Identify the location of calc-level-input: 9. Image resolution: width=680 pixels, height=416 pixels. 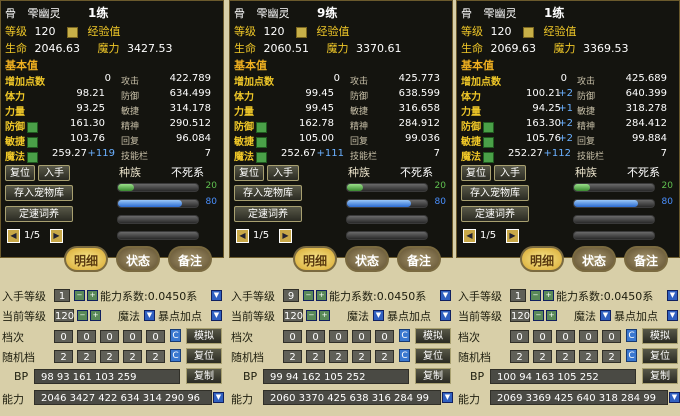
(291, 295).